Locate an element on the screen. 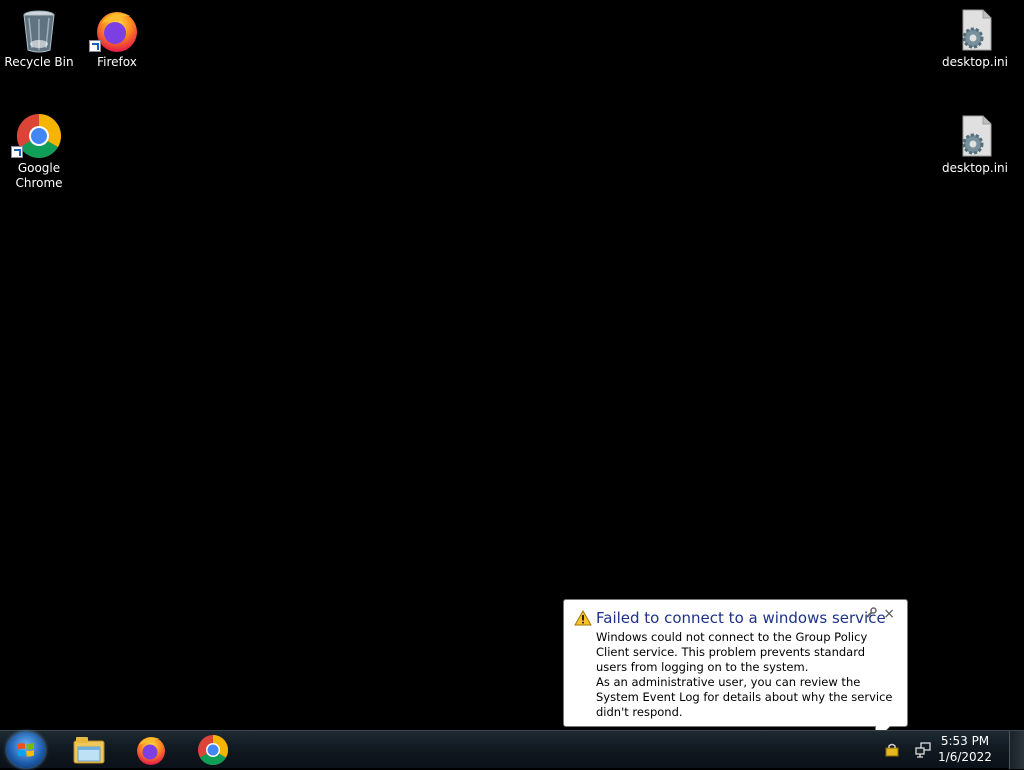  taskbar: 5:53 PM 1/6/2022 is located at coordinates (512, 749).